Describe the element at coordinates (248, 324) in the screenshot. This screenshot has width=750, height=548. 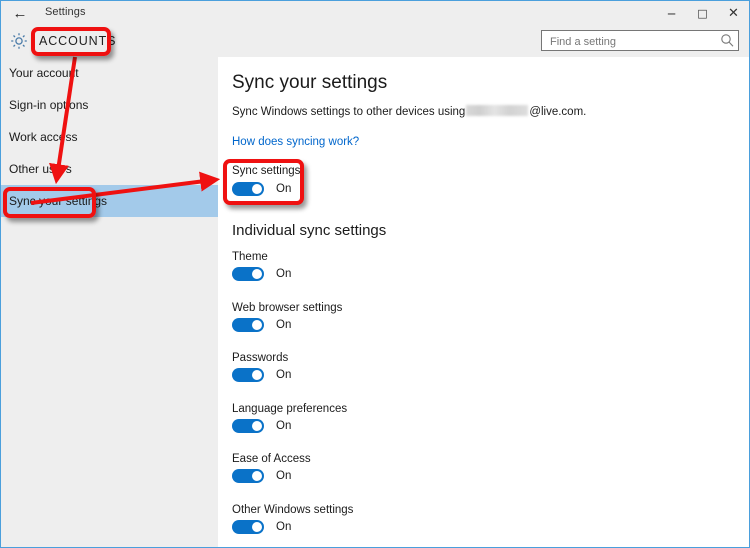
I see `web-browser-settings-toggle` at that location.